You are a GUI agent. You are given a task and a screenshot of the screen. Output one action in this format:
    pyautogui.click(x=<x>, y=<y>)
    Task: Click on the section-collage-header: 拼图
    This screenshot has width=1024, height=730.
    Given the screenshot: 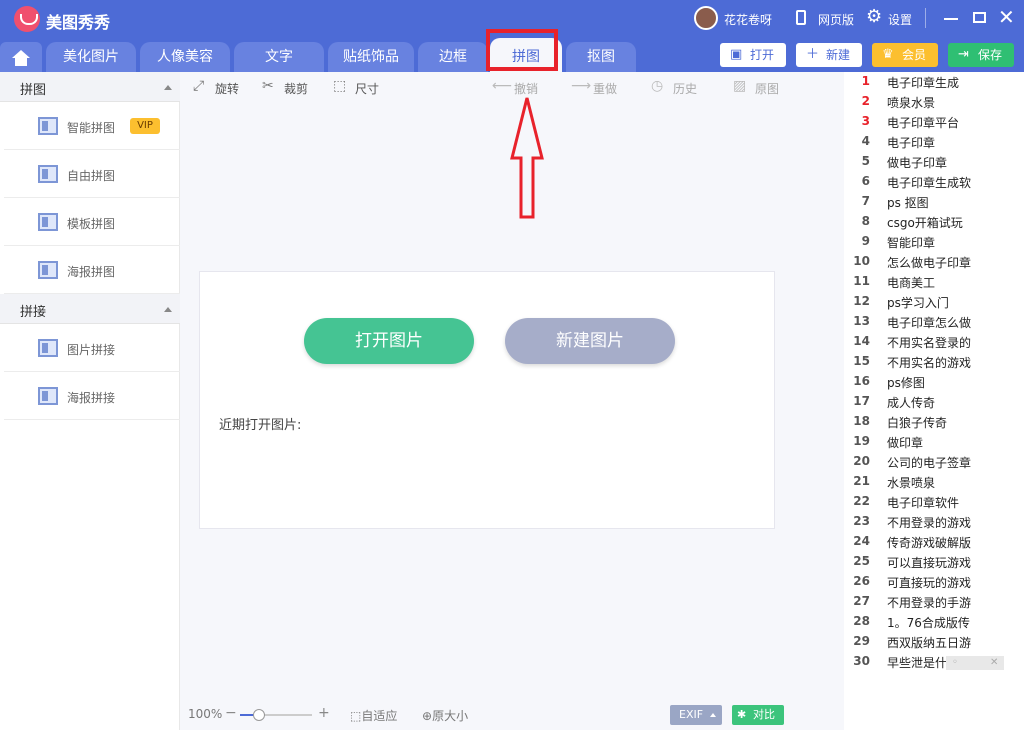 What is the action you would take?
    pyautogui.click(x=90, y=87)
    